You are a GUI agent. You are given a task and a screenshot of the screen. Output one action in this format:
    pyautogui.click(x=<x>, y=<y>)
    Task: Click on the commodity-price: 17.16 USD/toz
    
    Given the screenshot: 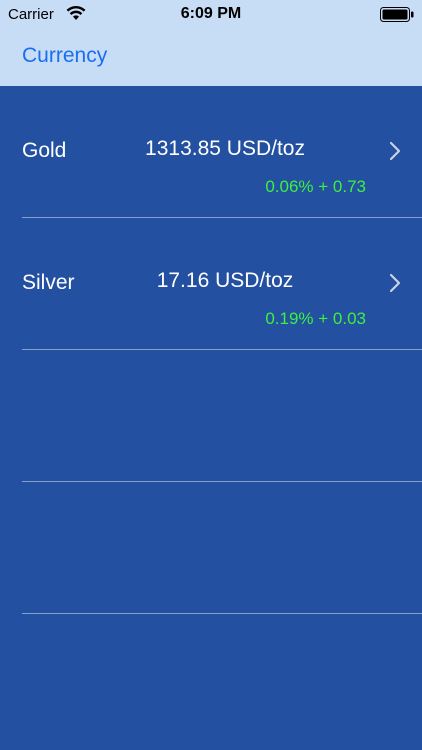 What is the action you would take?
    pyautogui.click(x=225, y=280)
    